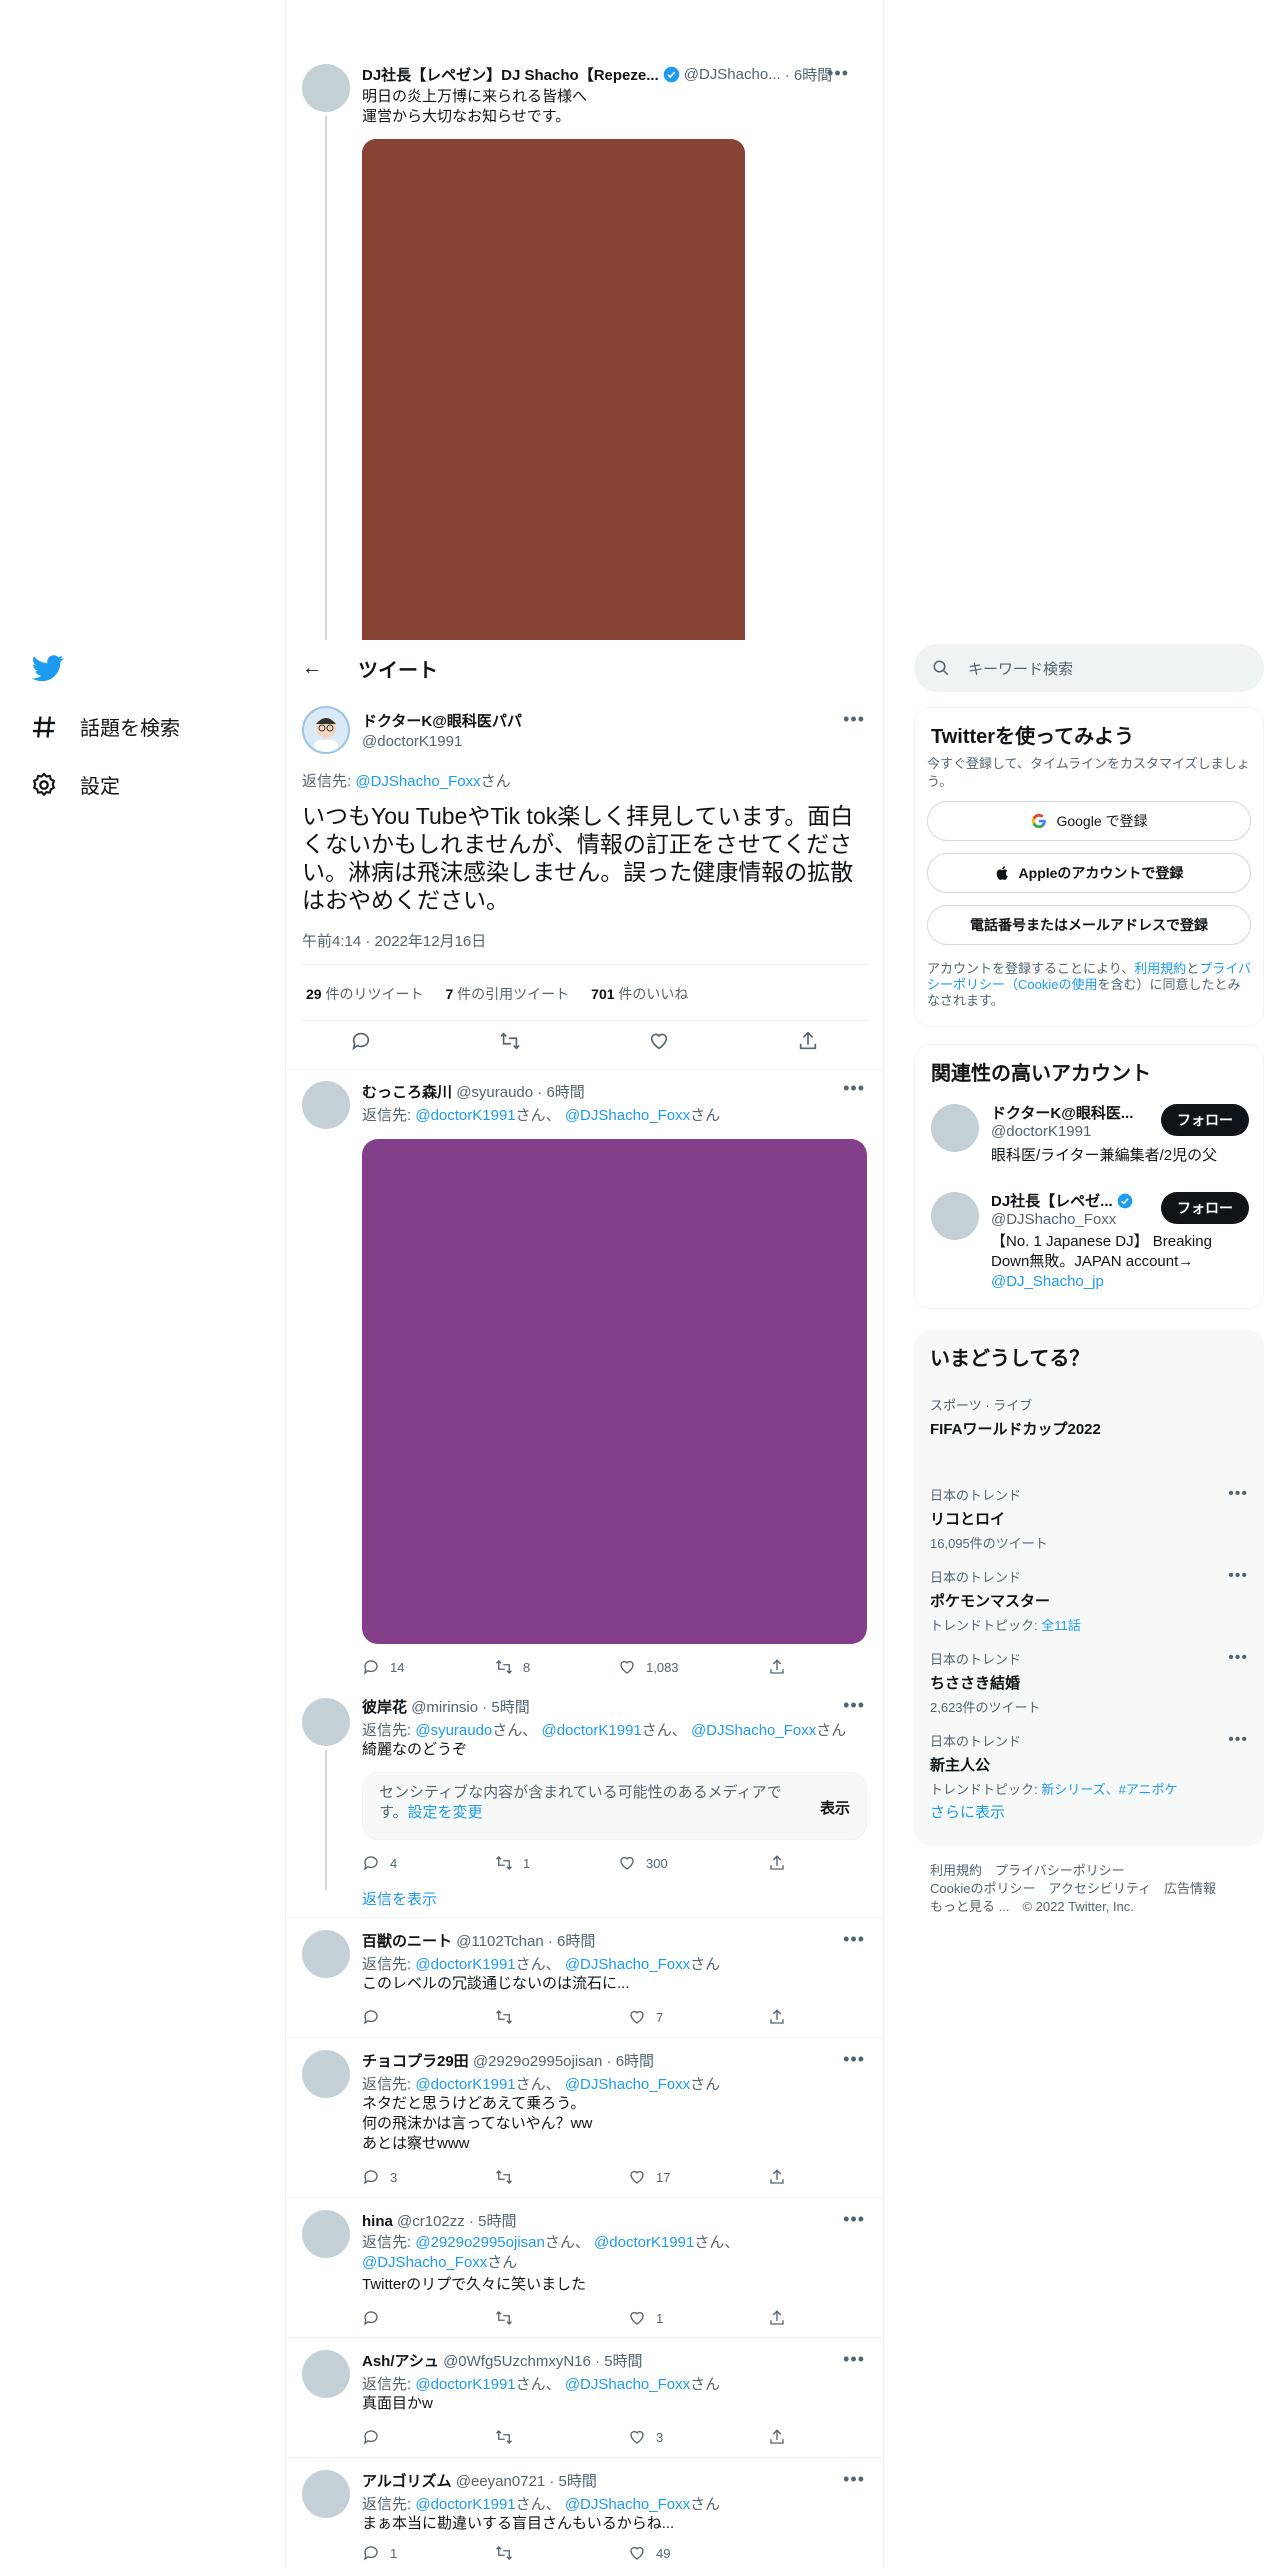 The height and width of the screenshot is (2568, 1284). Describe the element at coordinates (1089, 1428) in the screenshot. I see `trend-item: スポーツ · ライブ FIFAワールドカップ2022` at that location.